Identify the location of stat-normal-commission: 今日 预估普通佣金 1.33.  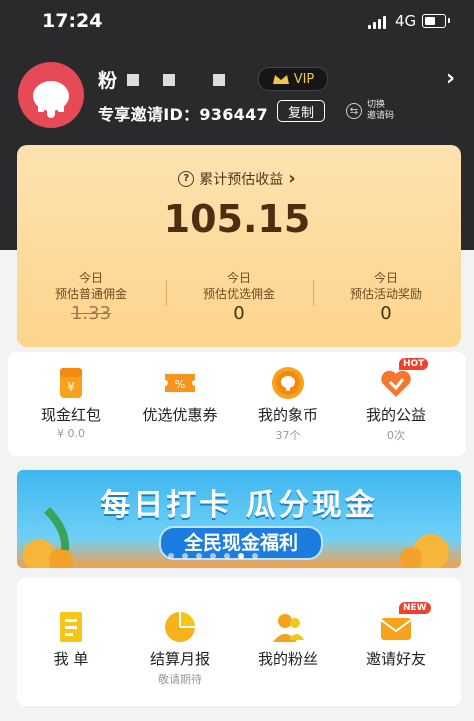
(91, 297).